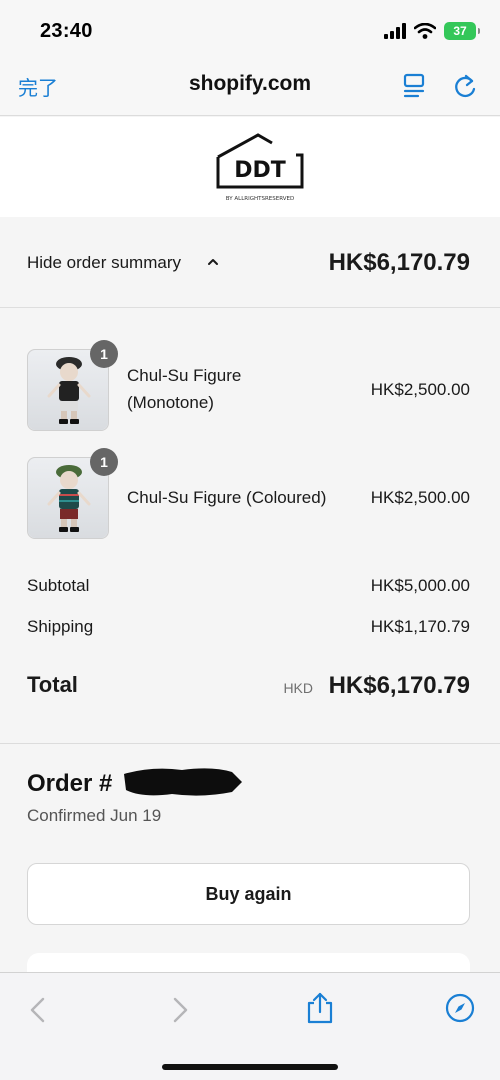 The height and width of the screenshot is (1080, 500). What do you see at coordinates (94, 815) in the screenshot?
I see `order-confirmed-date: Confirmed Jun 19` at bounding box center [94, 815].